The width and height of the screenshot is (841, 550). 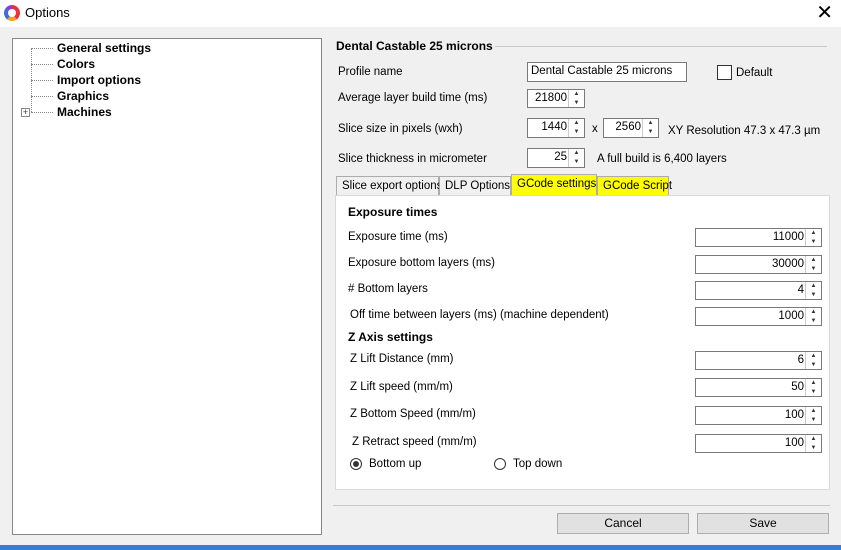 What do you see at coordinates (800, 360) in the screenshot?
I see `z-lift-distance-value: 6` at bounding box center [800, 360].